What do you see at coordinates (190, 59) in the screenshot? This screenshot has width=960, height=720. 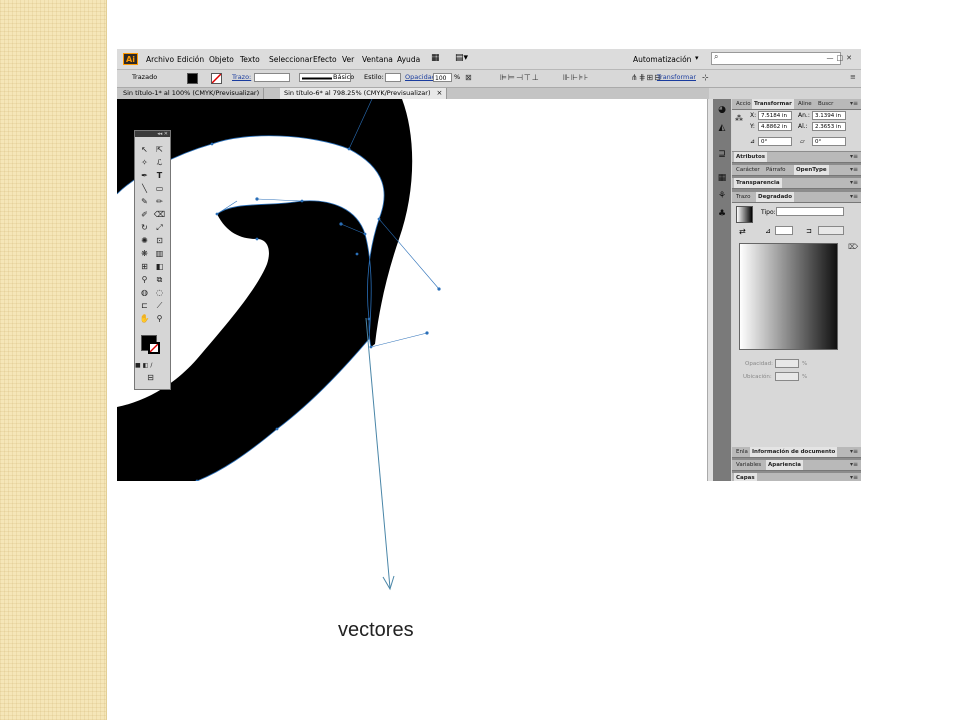 I see `menu-edicion: Edición` at bounding box center [190, 59].